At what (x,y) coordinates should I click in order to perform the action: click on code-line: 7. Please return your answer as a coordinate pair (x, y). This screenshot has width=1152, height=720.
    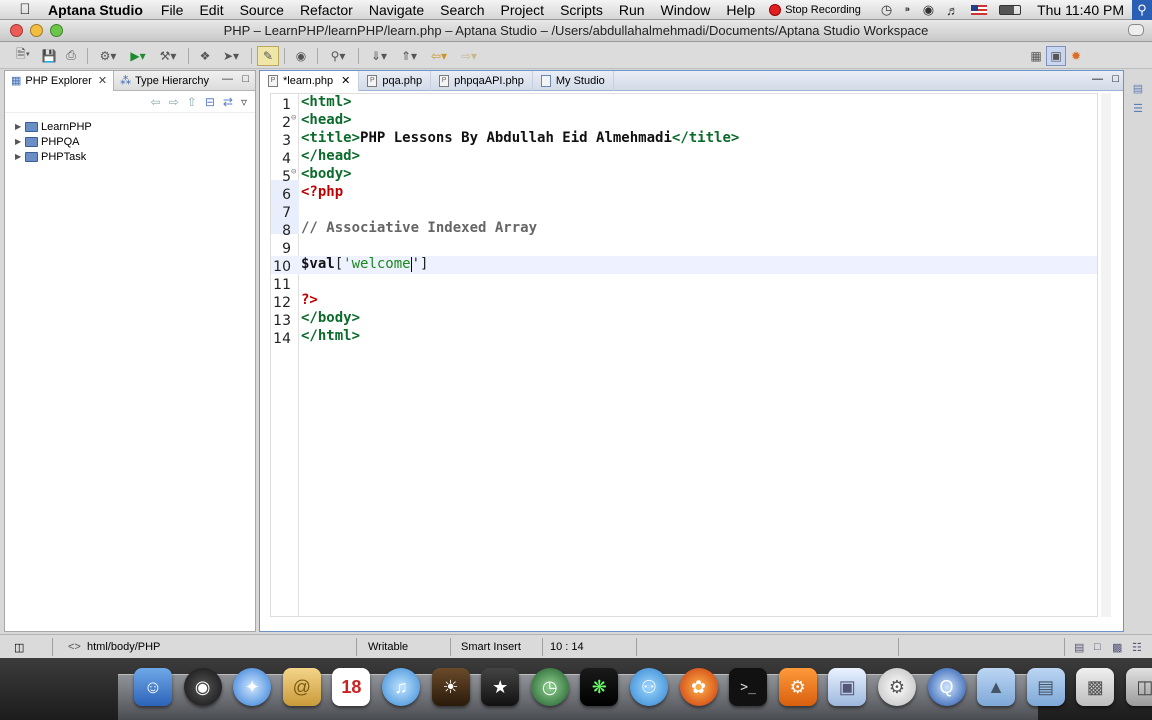
    Looking at the image, I should click on (684, 211).